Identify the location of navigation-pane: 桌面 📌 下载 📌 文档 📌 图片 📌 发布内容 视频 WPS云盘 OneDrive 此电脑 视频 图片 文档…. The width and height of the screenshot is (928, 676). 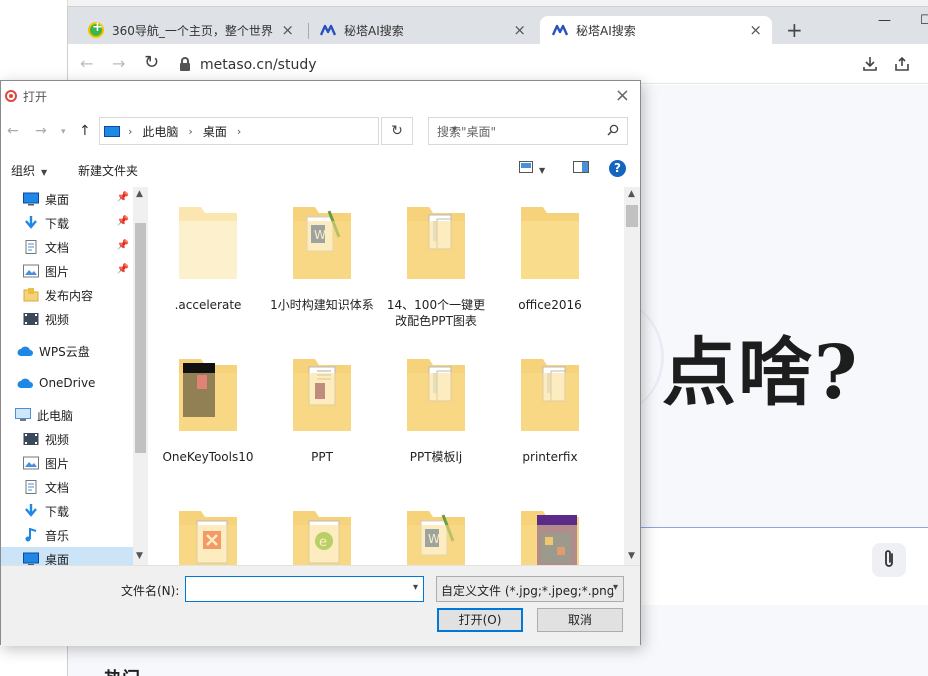
(74, 376).